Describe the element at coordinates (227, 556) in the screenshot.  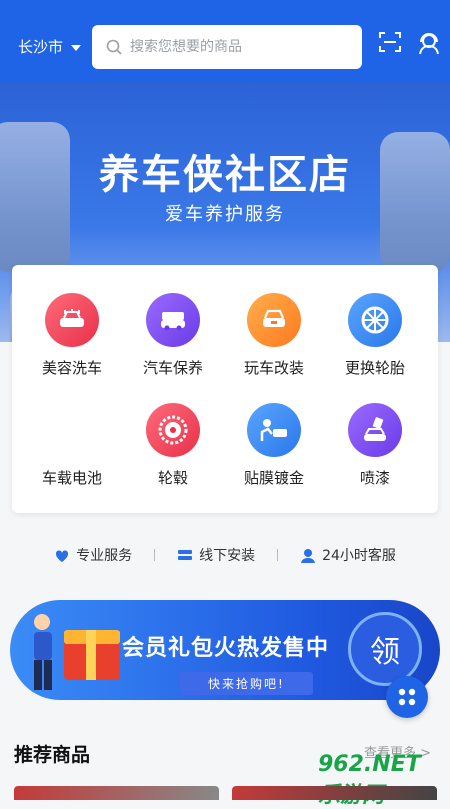
I see `feature-label: 线下安装` at that location.